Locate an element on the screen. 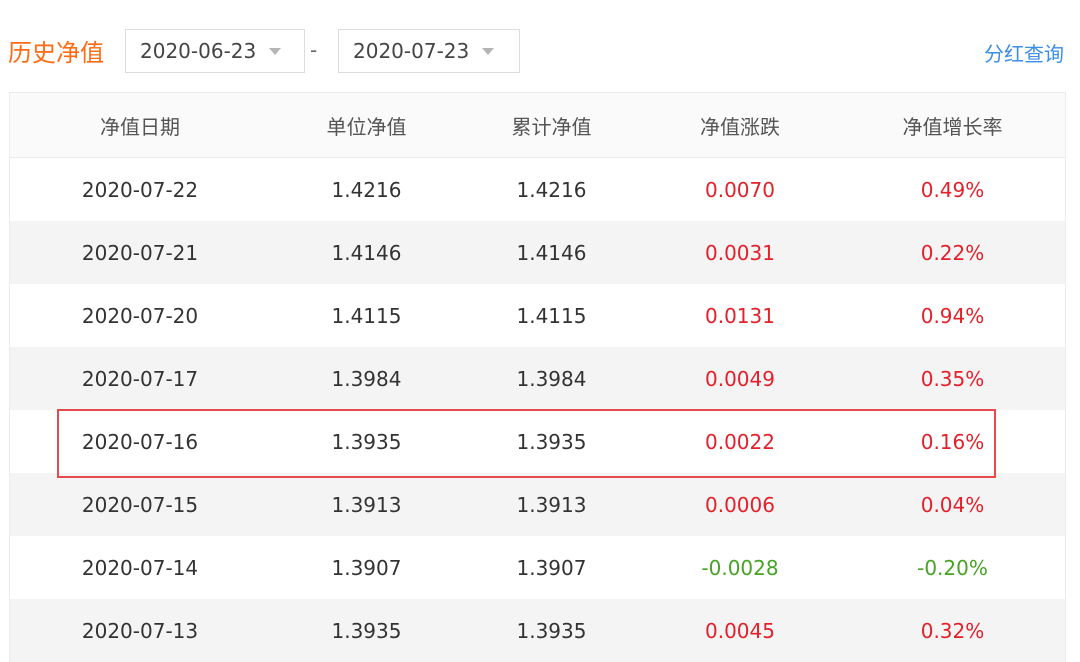  cell-unit-nav: 1.3913 is located at coordinates (366, 504).